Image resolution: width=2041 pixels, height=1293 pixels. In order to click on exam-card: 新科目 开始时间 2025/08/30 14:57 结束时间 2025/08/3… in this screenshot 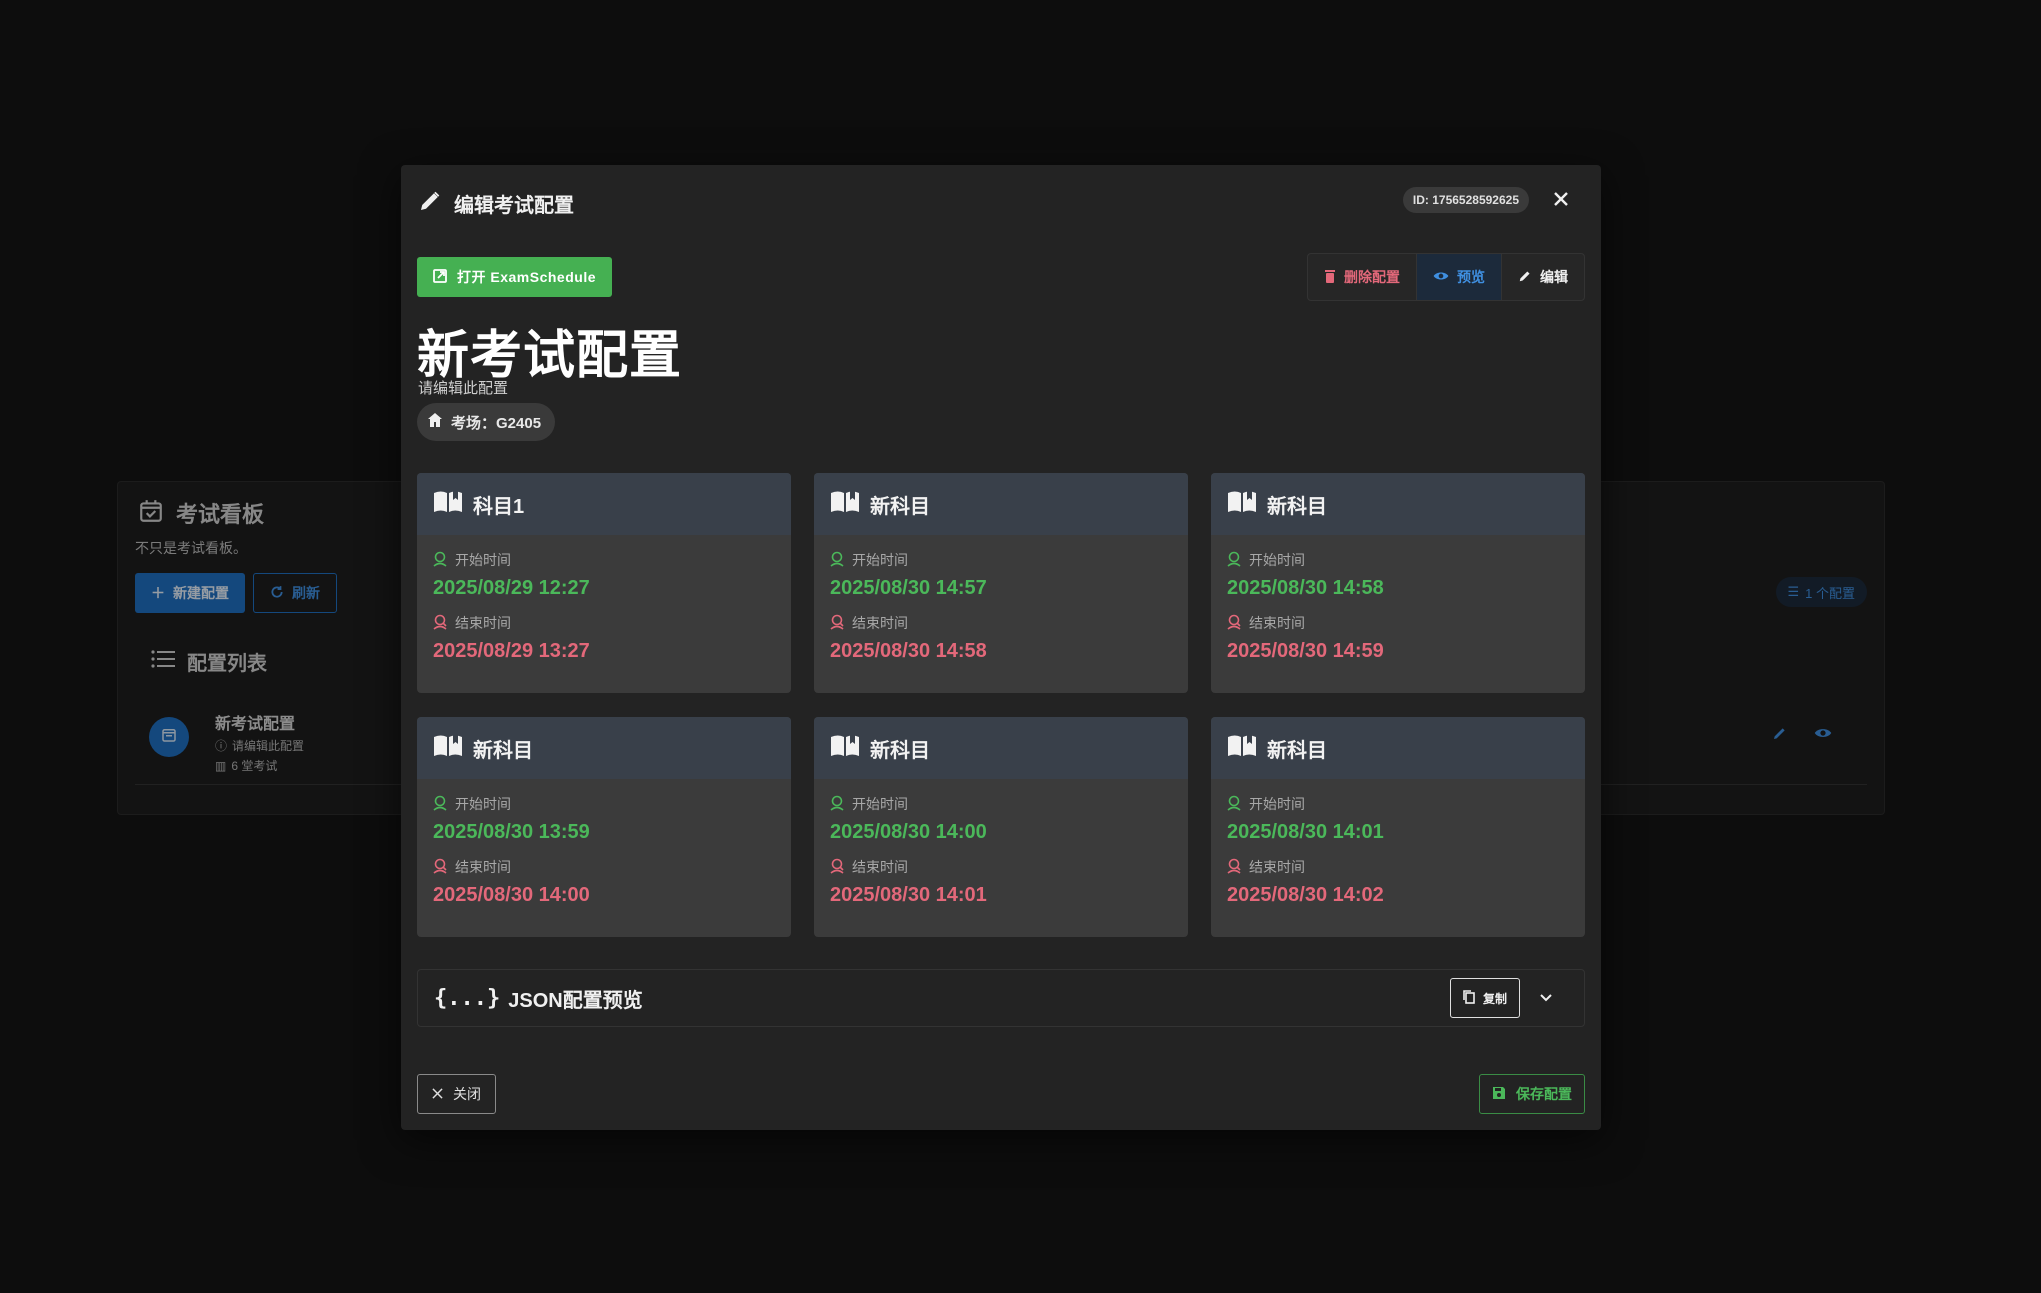, I will do `click(1001, 583)`.